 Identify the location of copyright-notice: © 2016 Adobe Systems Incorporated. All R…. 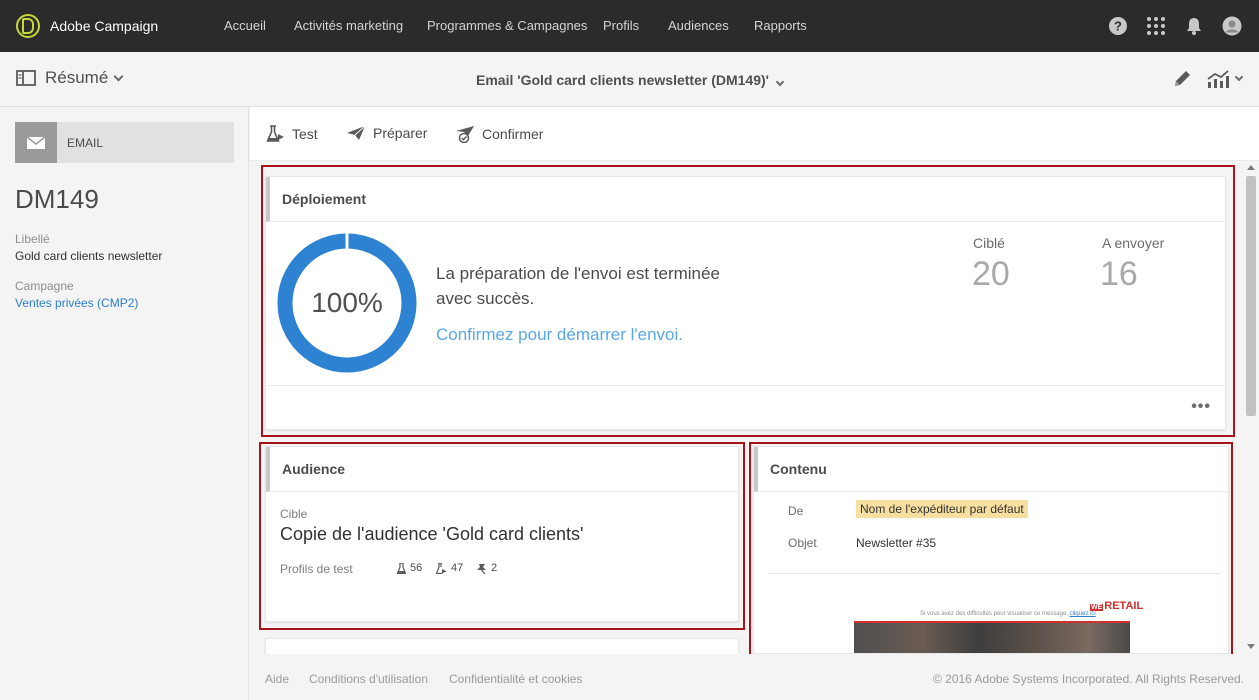
(1088, 679).